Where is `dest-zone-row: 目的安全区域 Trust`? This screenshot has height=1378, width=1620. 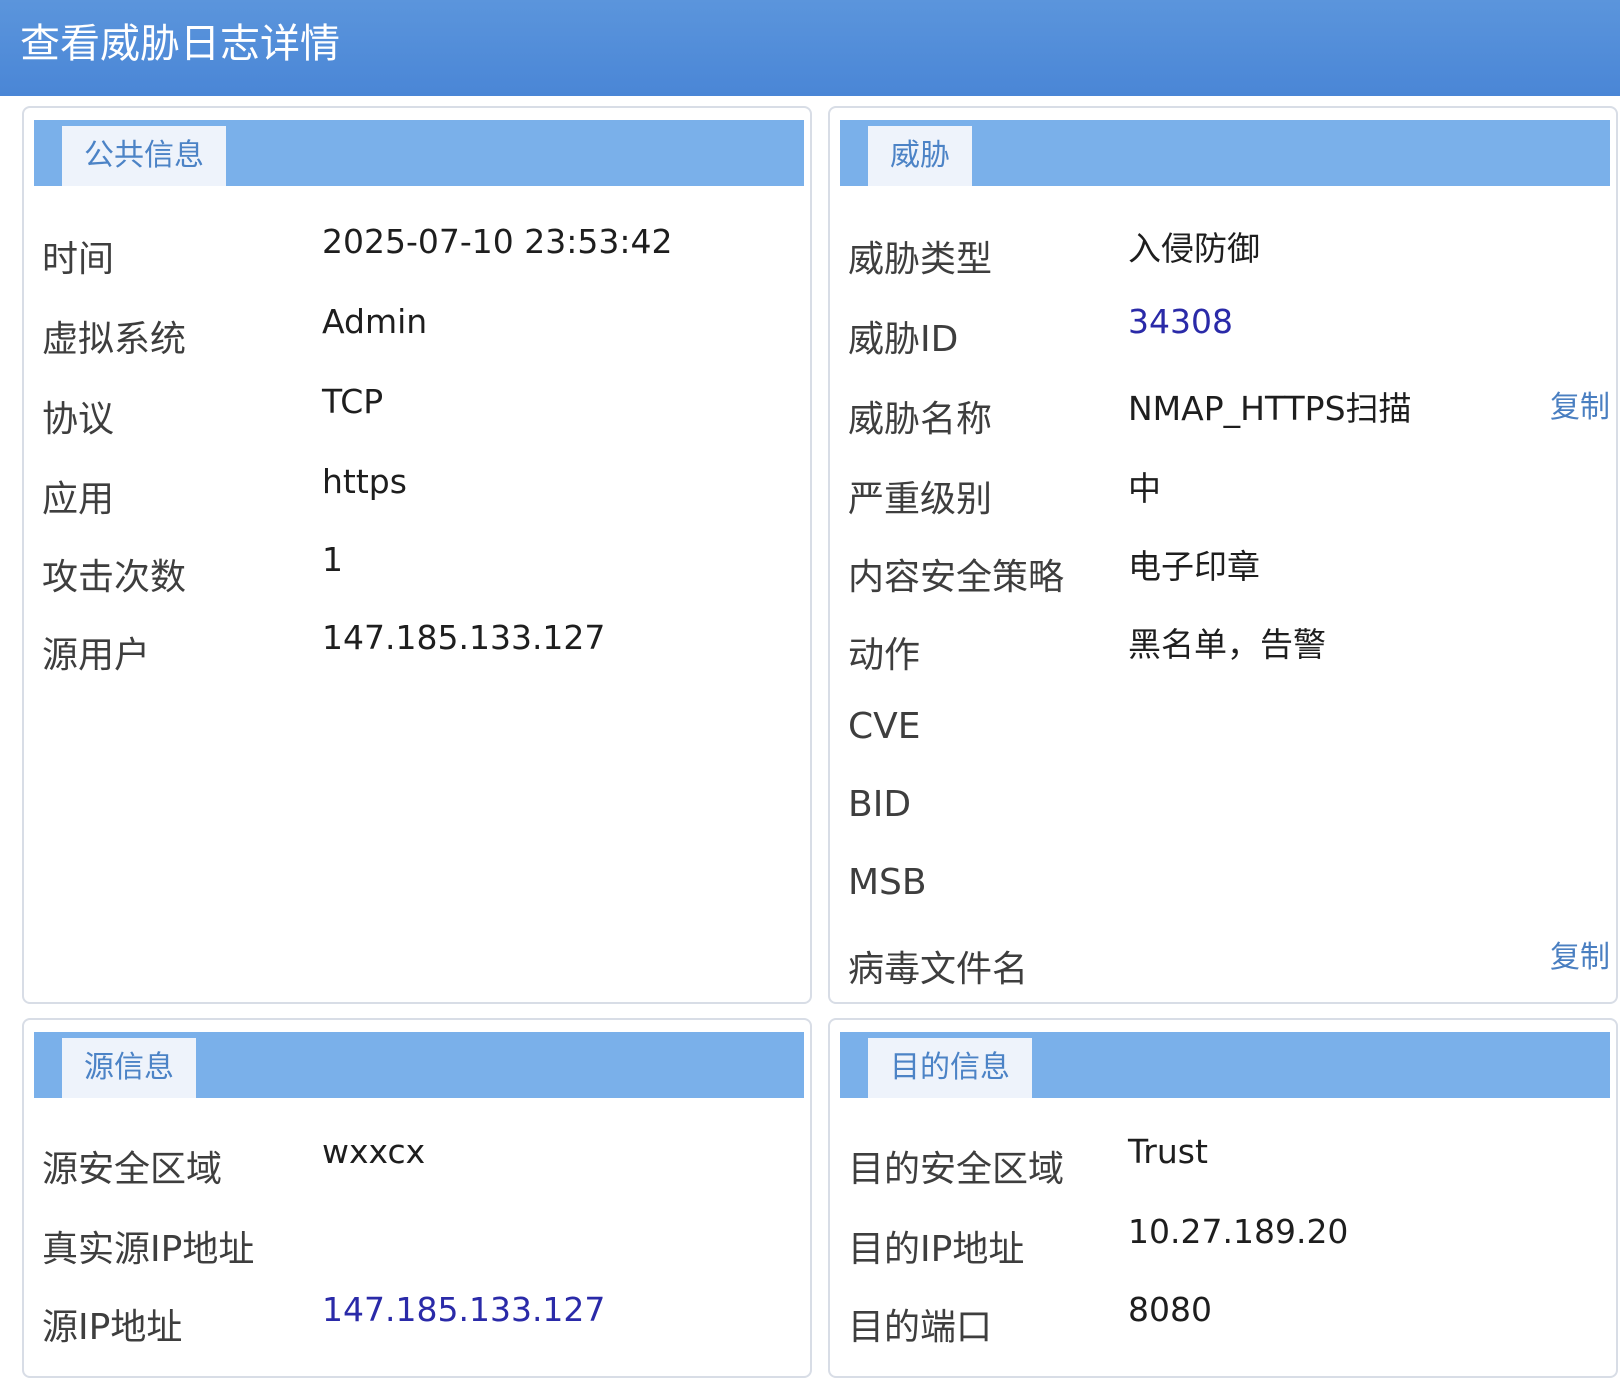 dest-zone-row: 目的安全区域 Trust is located at coordinates (1223, 1160).